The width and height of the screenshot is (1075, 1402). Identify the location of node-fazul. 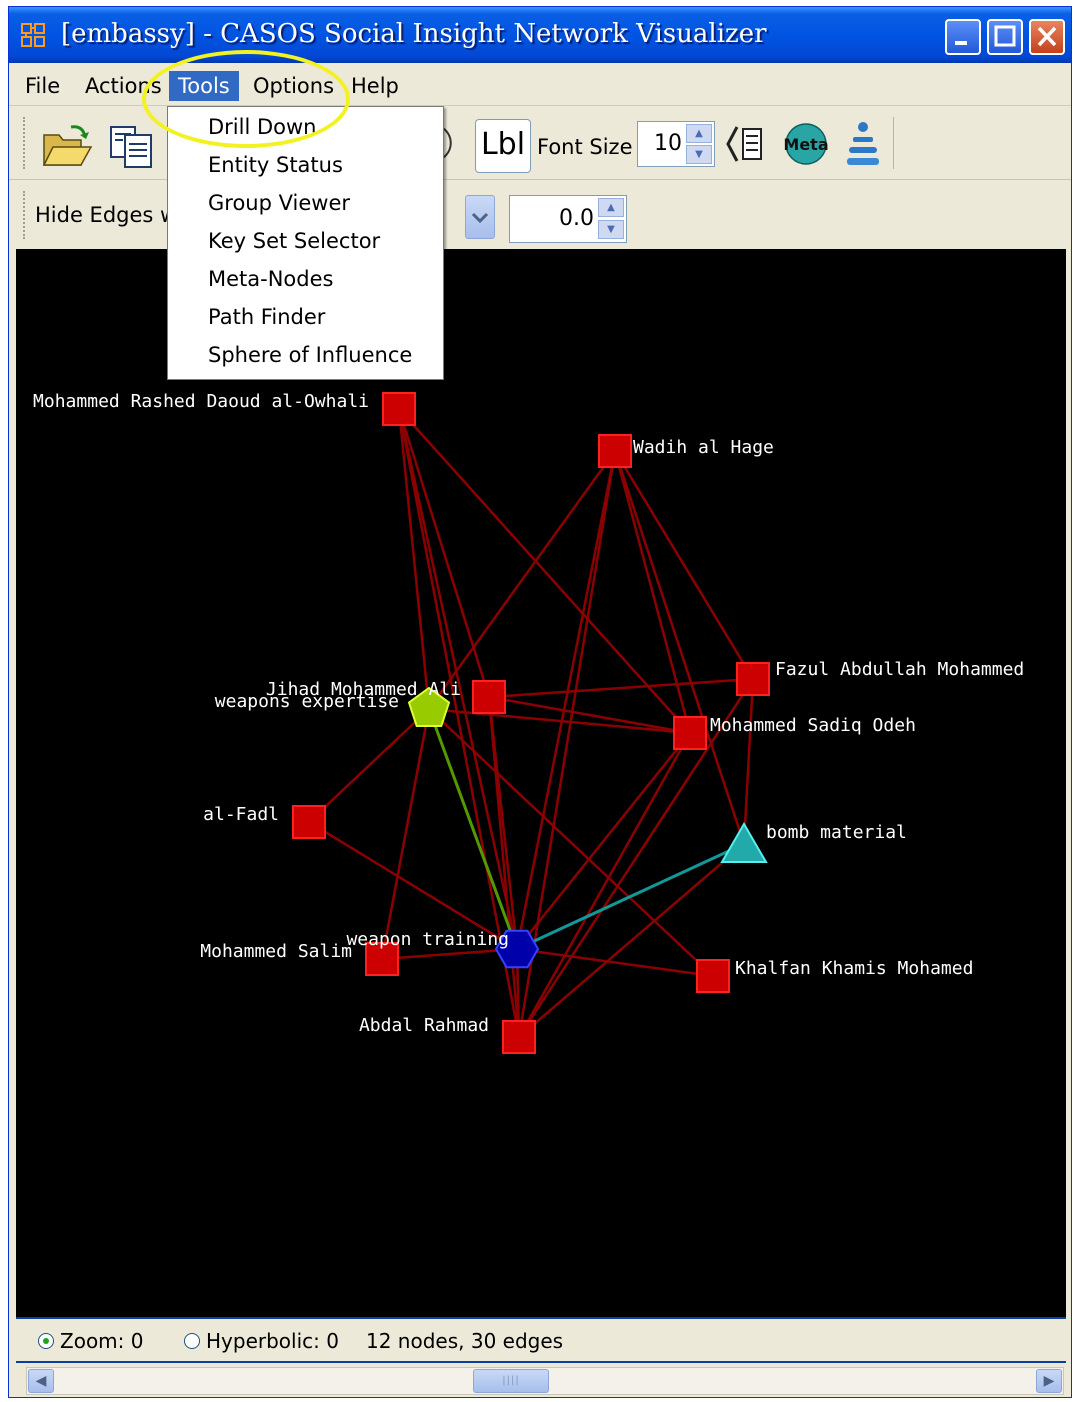
(753, 679).